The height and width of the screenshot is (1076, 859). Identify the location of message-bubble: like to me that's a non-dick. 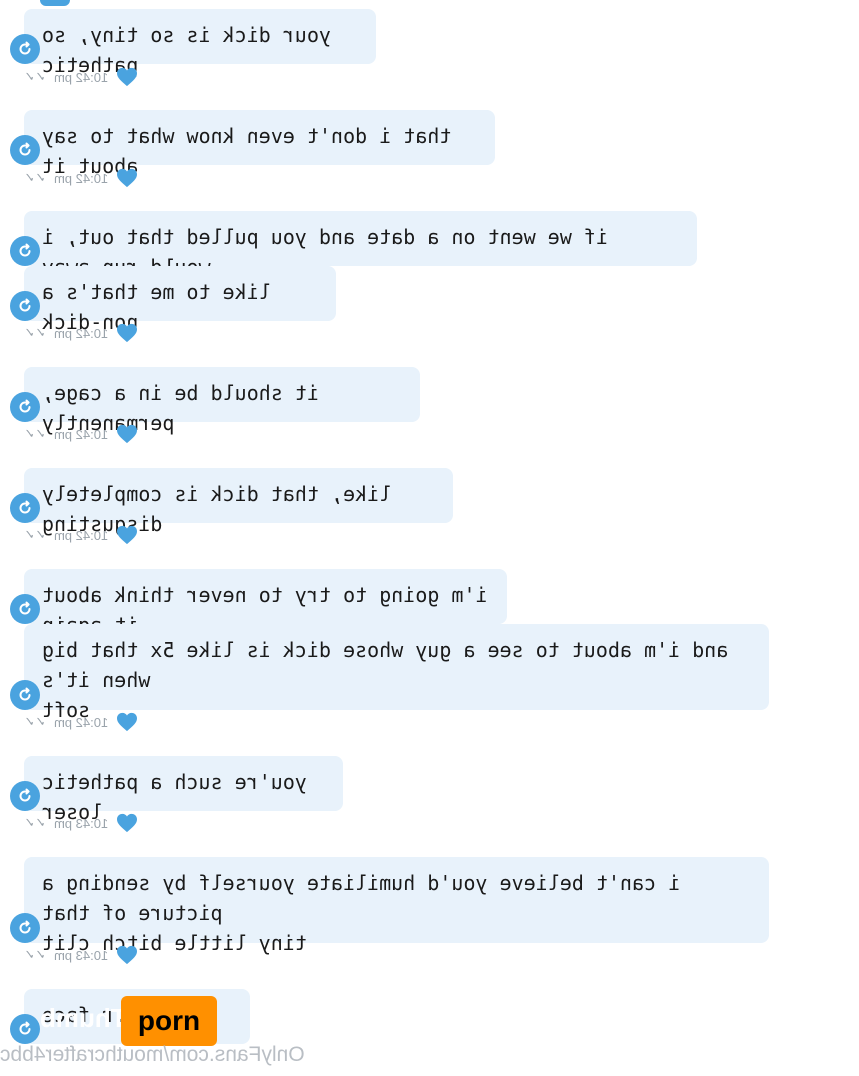
(180, 300).